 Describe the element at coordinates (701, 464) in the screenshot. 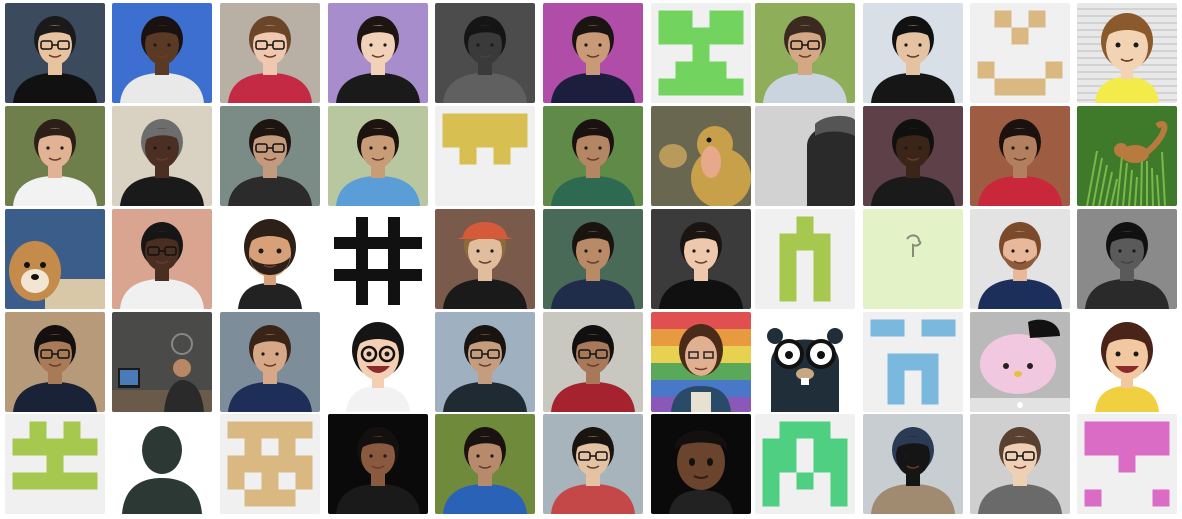

I see `avatar-memoji` at that location.